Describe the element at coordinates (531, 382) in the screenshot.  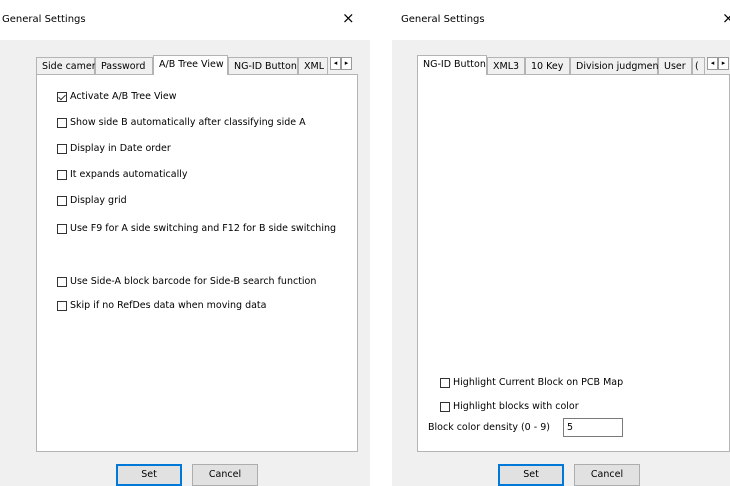
I see `option-highlight-current-block: Highlight Current Block on PCB Map` at that location.